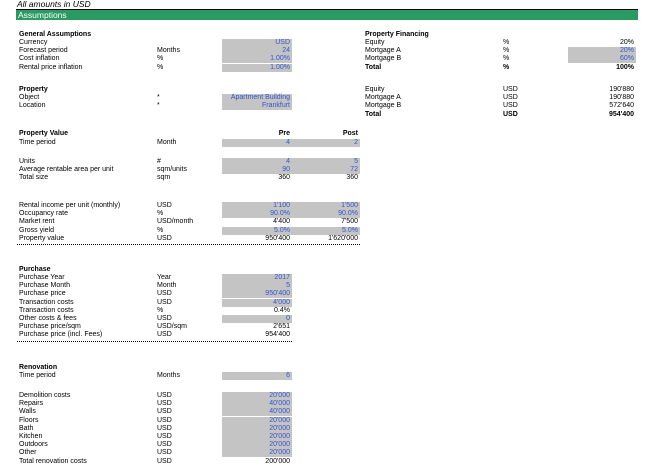 Image resolution: width=652 pixels, height=471 pixels. Describe the element at coordinates (54, 4) in the screenshot. I see `currency-note: All amounts in USD` at that location.